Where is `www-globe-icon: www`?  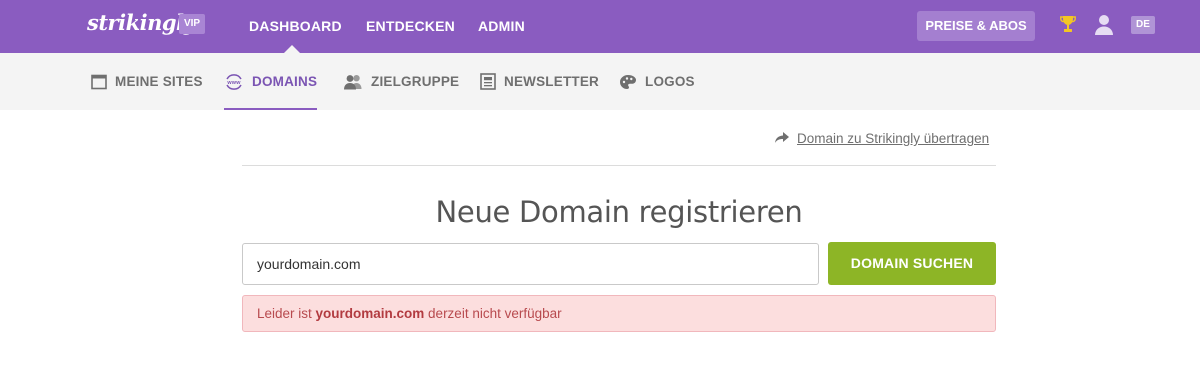 www-globe-icon: www is located at coordinates (234, 82).